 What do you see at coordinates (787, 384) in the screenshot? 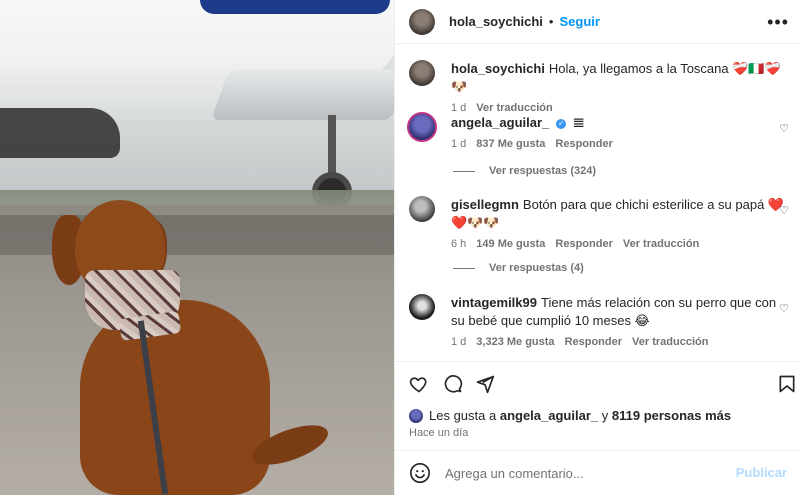
I see `save-icon` at bounding box center [787, 384].